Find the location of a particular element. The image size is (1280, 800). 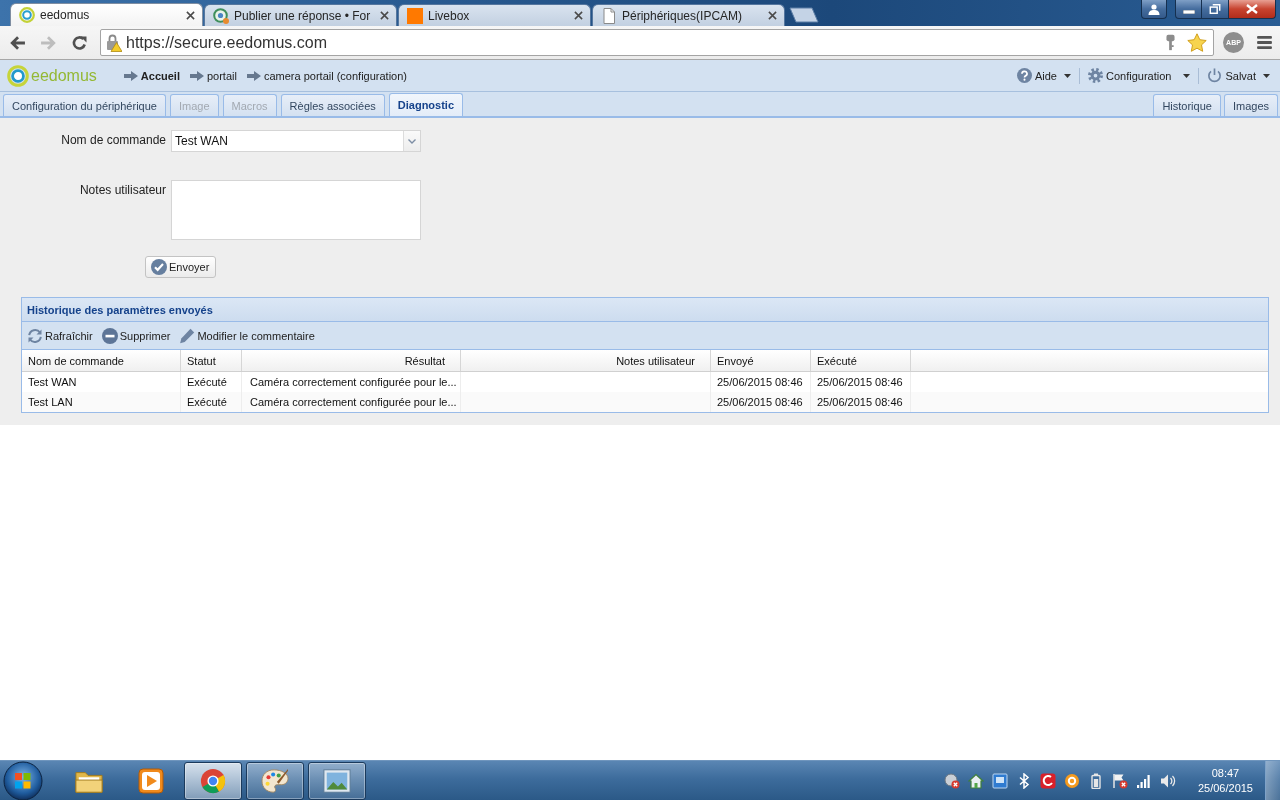

reload-icon is located at coordinates (79, 42).